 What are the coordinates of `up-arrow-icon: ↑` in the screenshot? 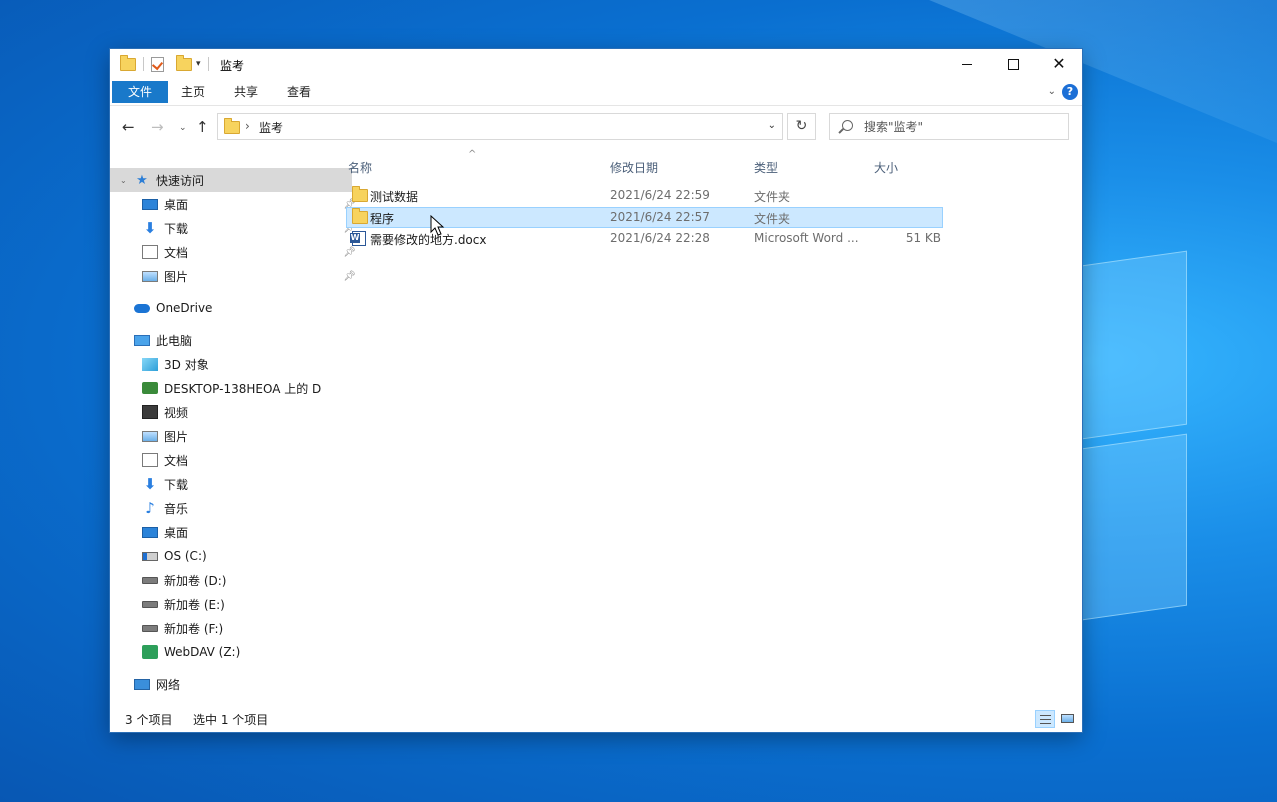 It's located at (202, 127).